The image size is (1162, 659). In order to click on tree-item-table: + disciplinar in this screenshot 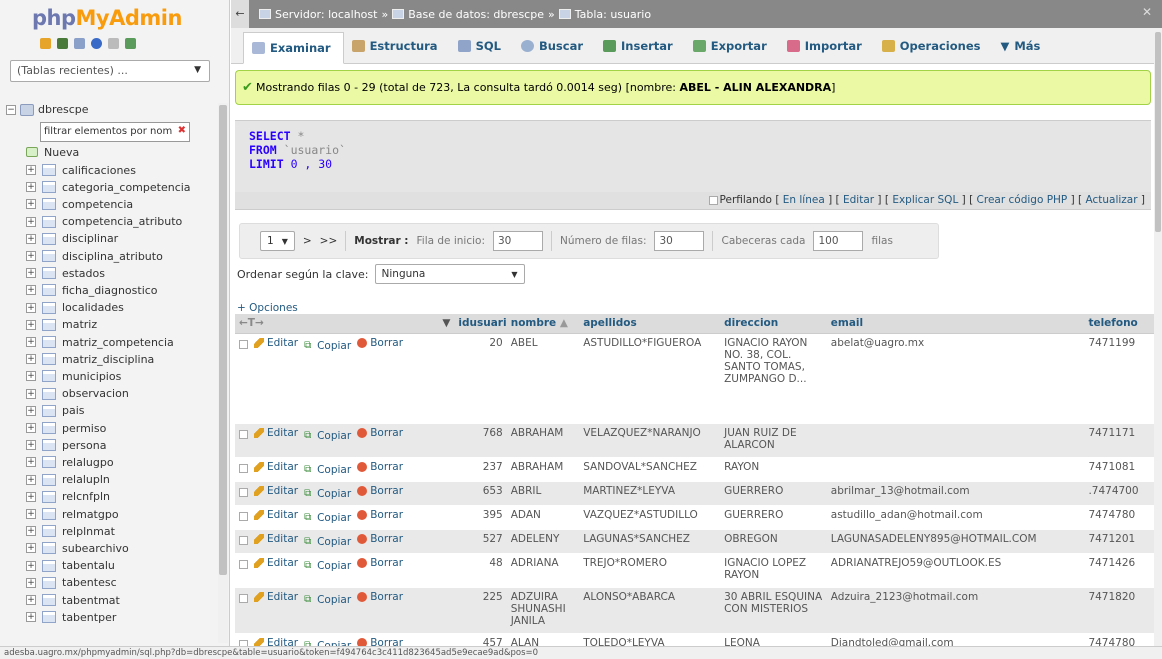, I will do `click(72, 239)`.